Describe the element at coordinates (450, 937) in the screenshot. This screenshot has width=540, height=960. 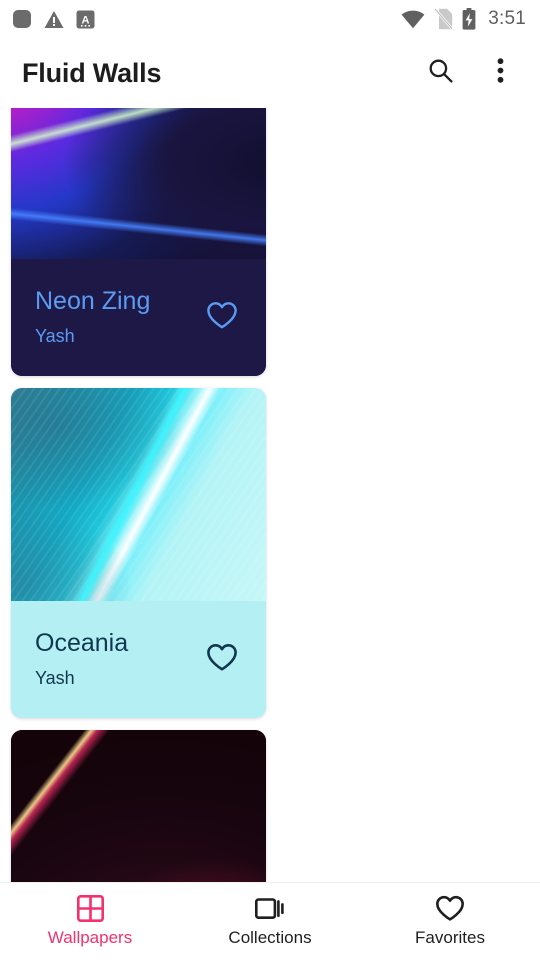
I see `nav-label-favorites: Favorites` at that location.